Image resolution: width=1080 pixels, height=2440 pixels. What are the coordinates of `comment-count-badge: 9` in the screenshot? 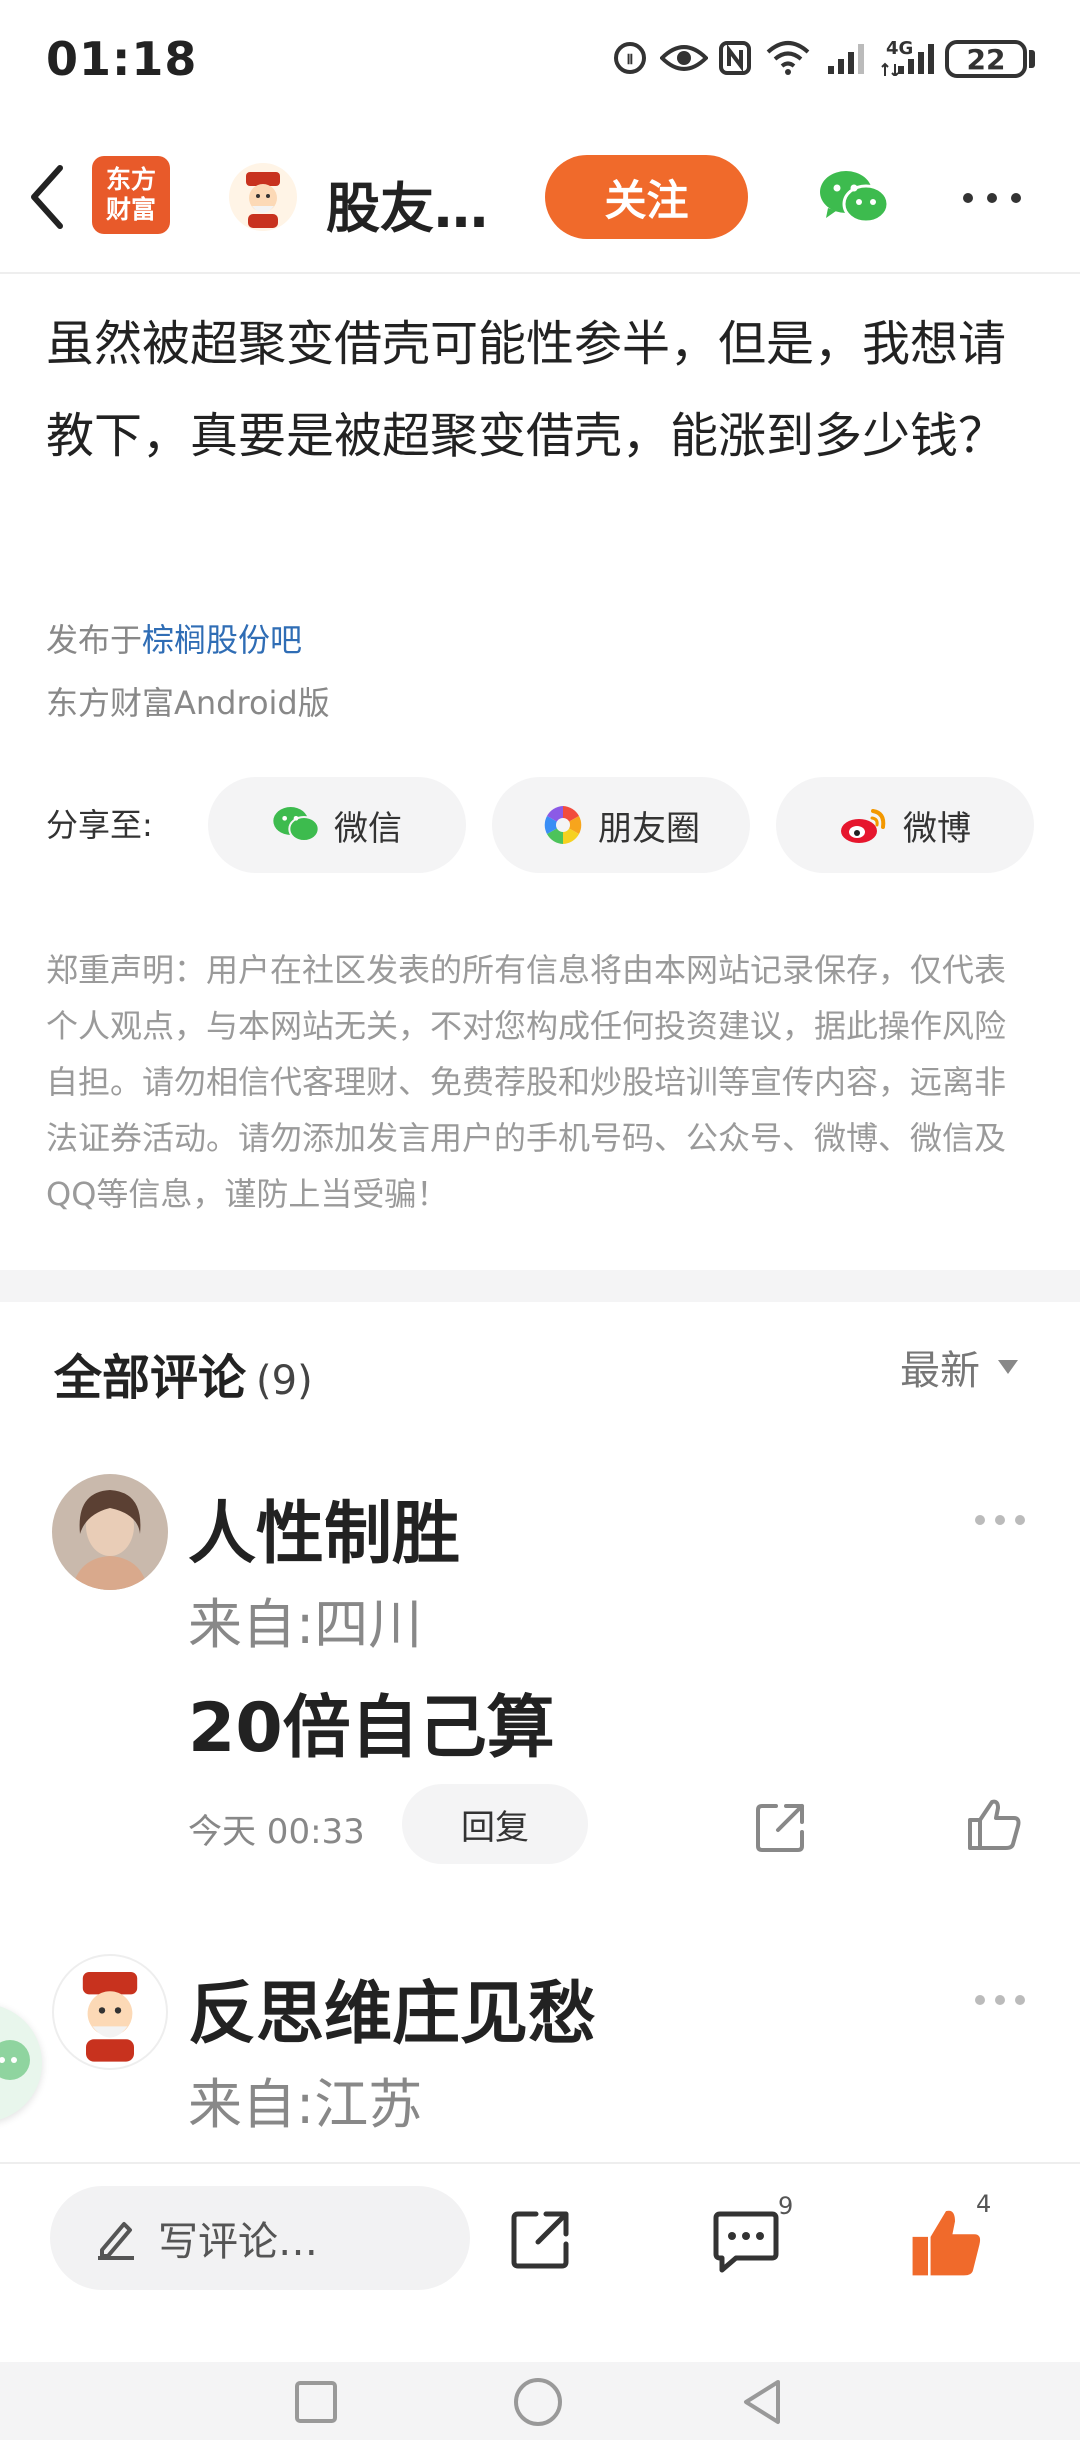 It's located at (786, 2206).